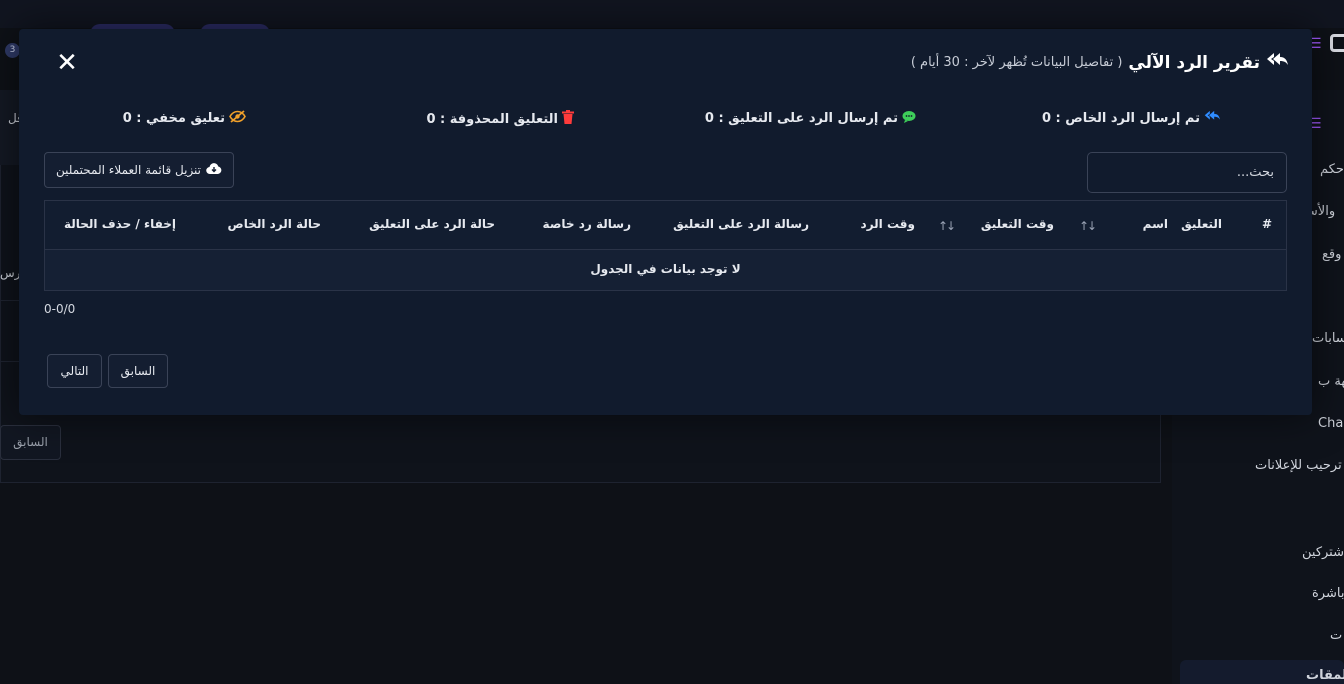 The height and width of the screenshot is (684, 1344). Describe the element at coordinates (1120, 118) in the screenshot. I see `stat-label: تم إرسال الرد الخاص : 0` at that location.